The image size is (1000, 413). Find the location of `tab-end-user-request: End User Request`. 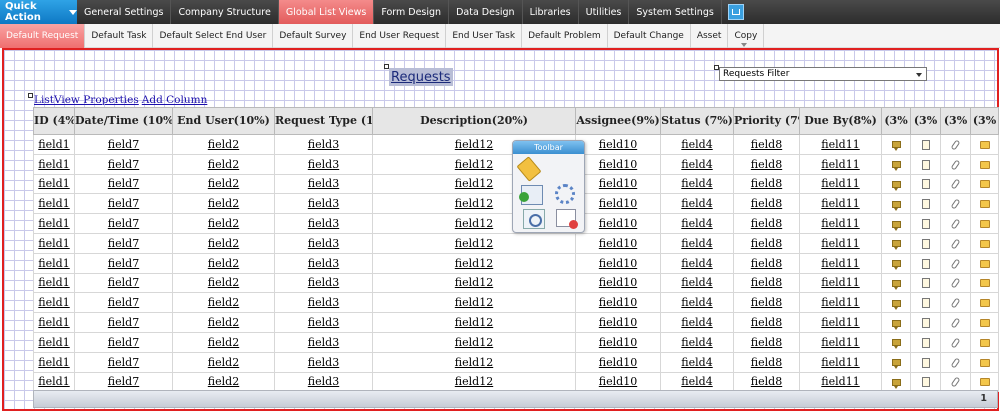

tab-end-user-request: End User Request is located at coordinates (400, 35).